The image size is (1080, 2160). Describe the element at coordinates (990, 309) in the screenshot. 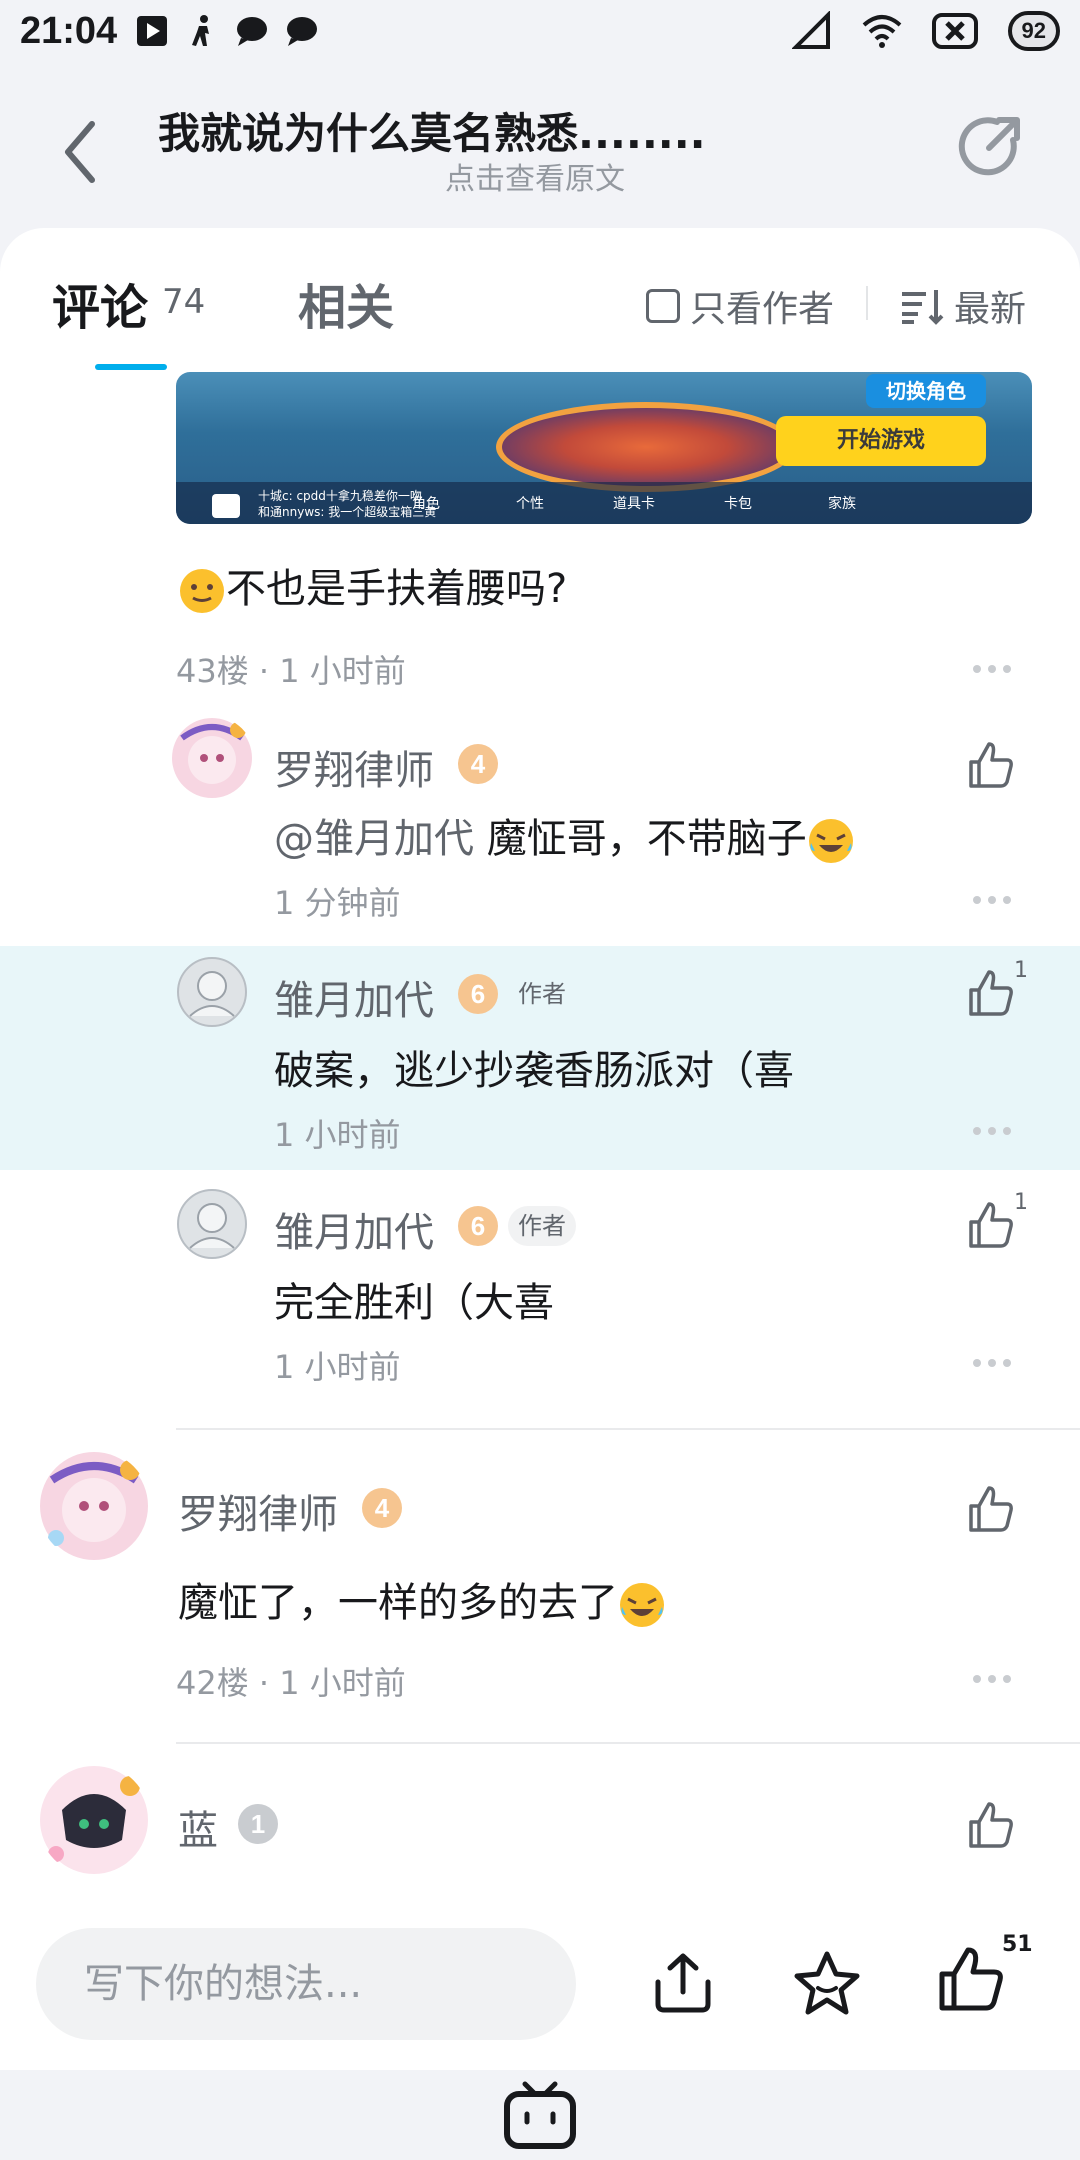

I see `sort-label: 最新` at that location.